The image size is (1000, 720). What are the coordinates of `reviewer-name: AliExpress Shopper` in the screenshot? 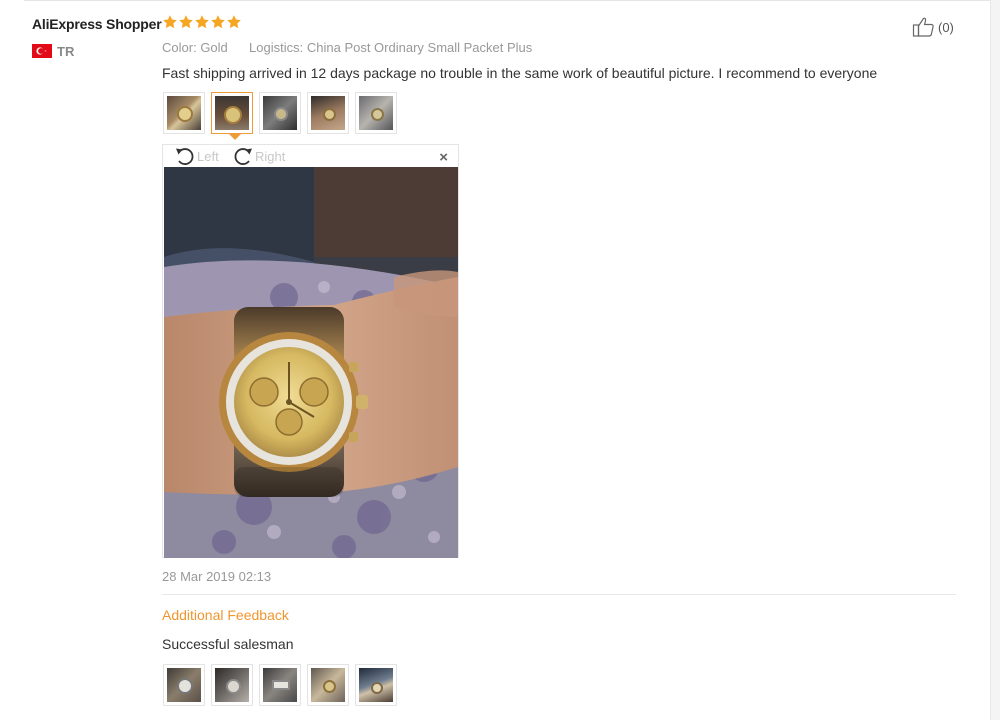 It's located at (97, 24).